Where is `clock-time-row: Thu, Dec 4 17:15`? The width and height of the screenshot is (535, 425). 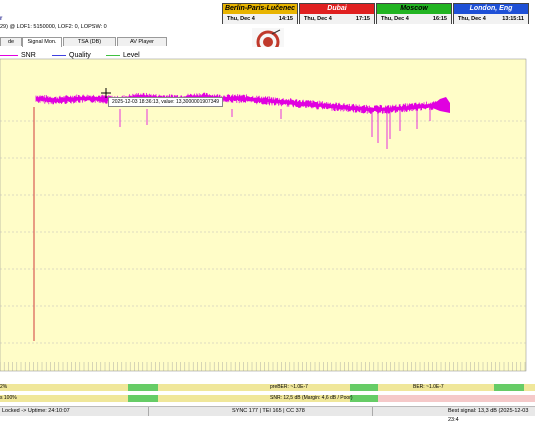 clock-time-row: Thu, Dec 4 17:15 is located at coordinates (337, 19).